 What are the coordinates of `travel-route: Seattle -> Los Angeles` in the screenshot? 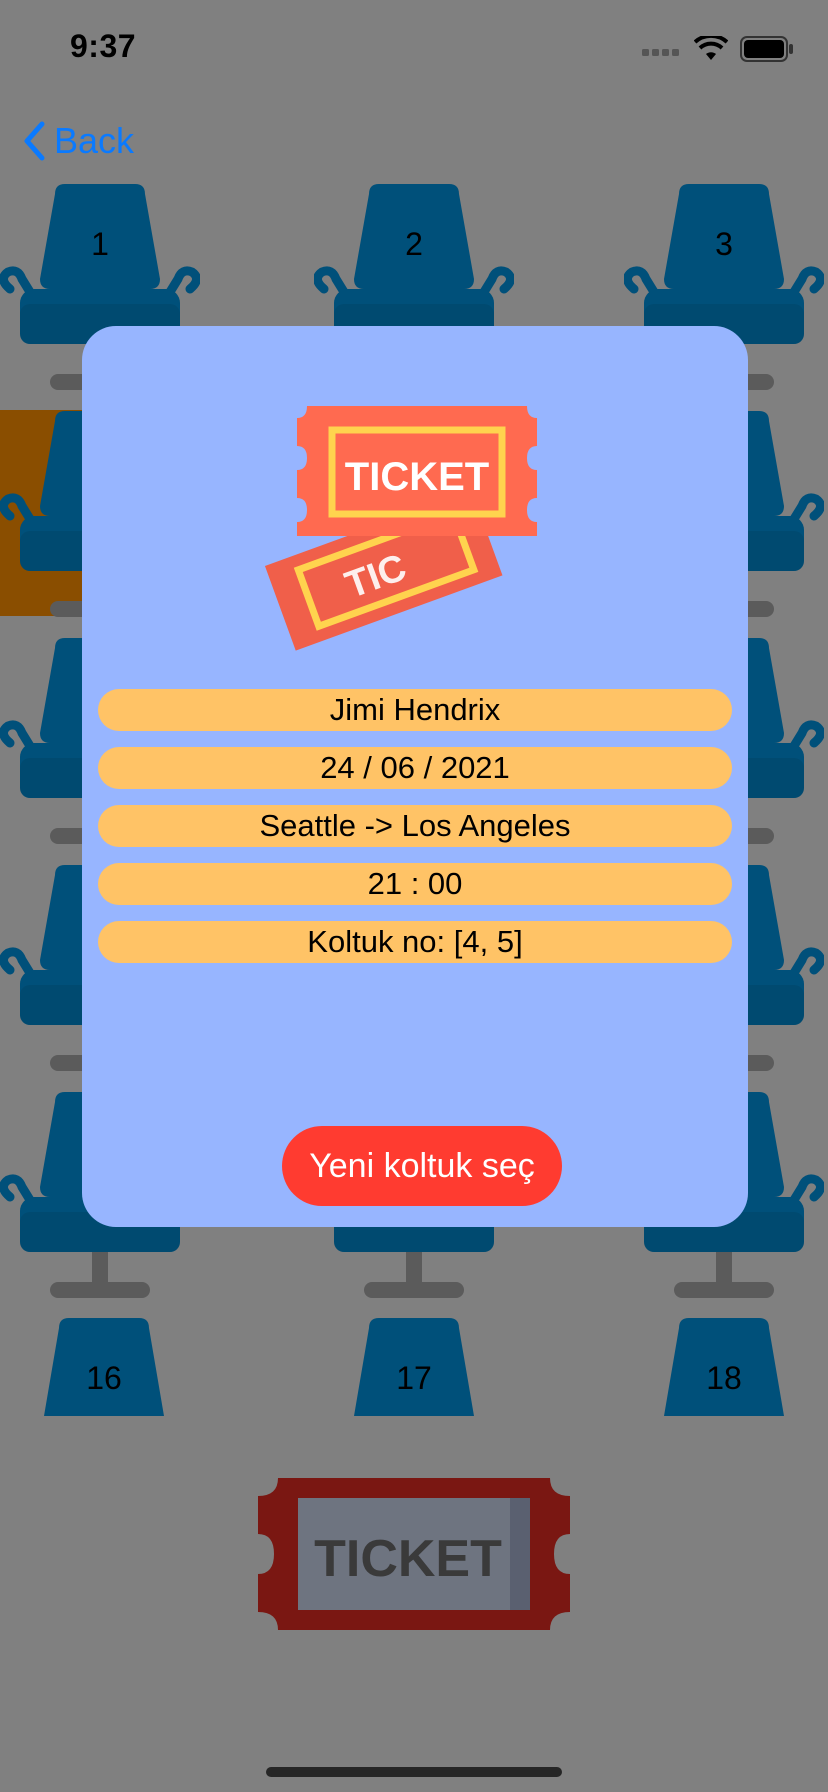 It's located at (415, 826).